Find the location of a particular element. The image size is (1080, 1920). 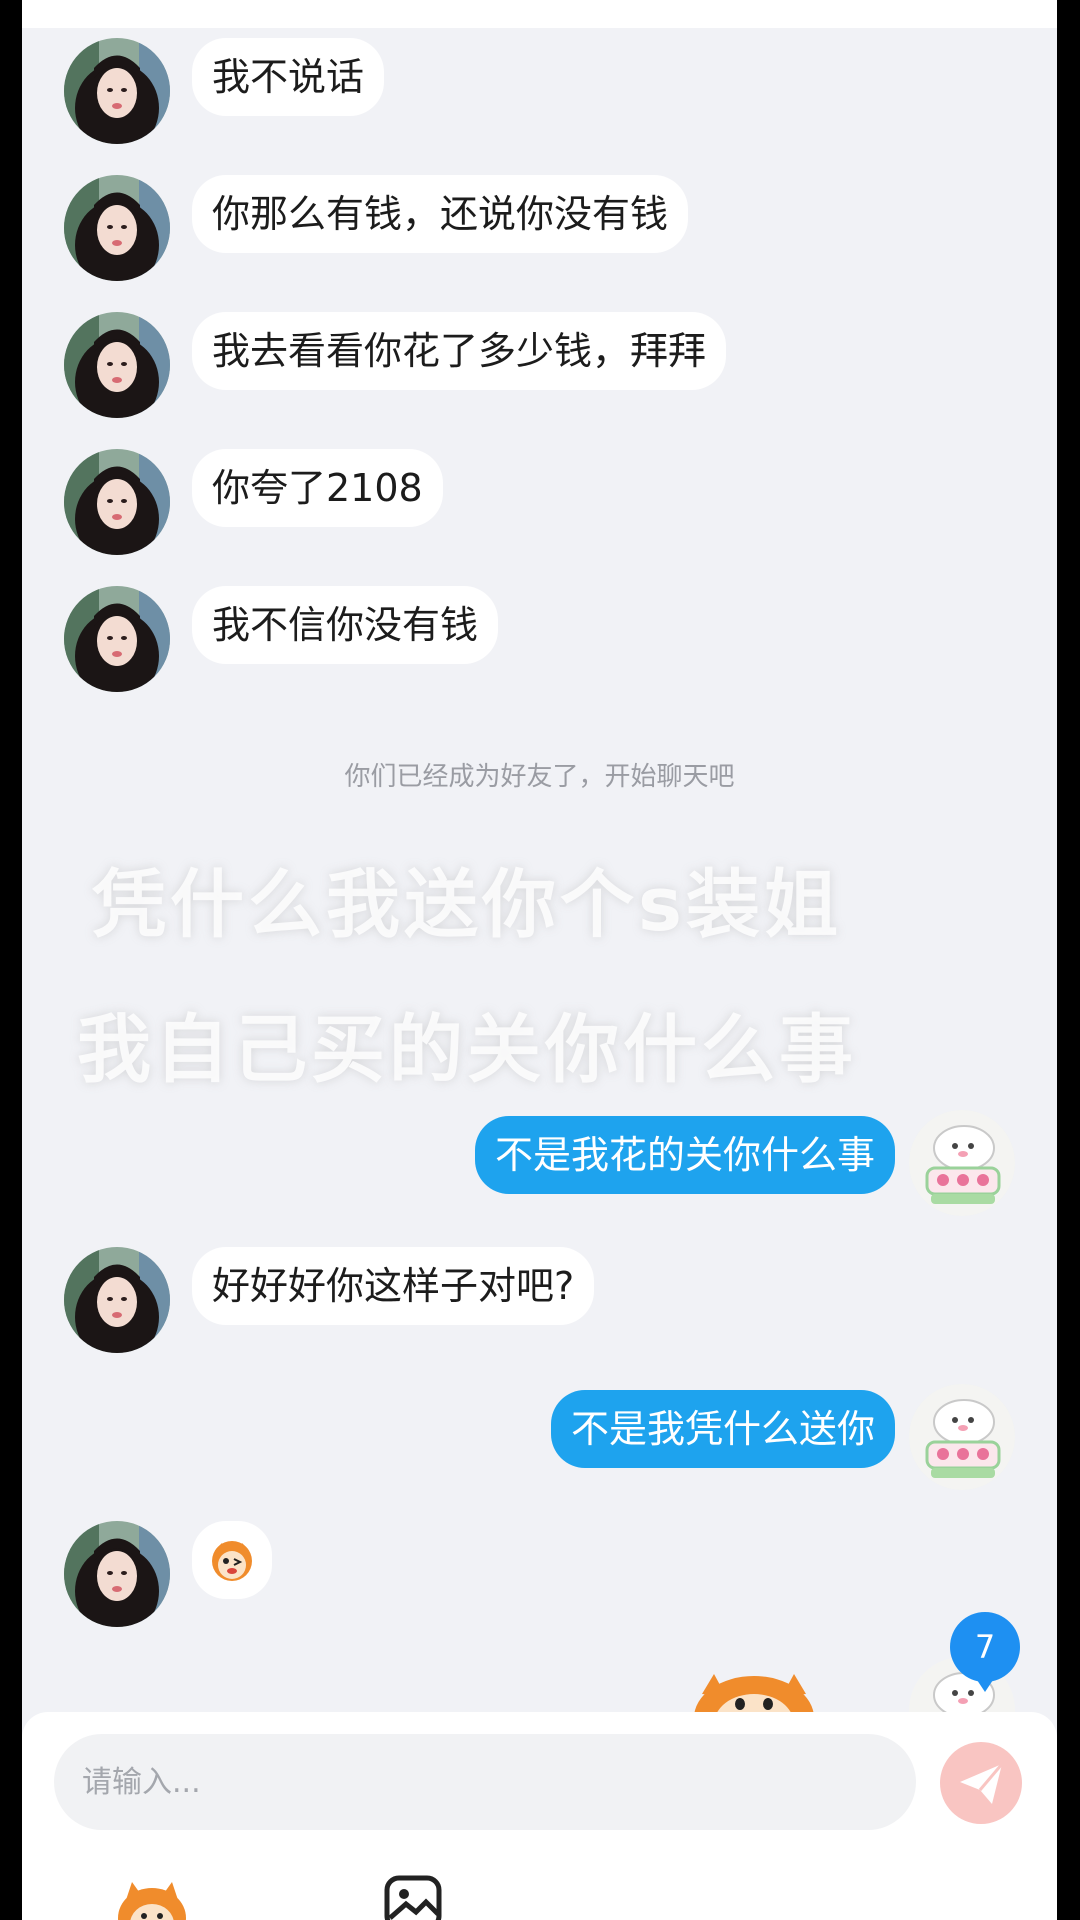

incoming-message-bubble: 好好好你这样子对吧? is located at coordinates (393, 1286).